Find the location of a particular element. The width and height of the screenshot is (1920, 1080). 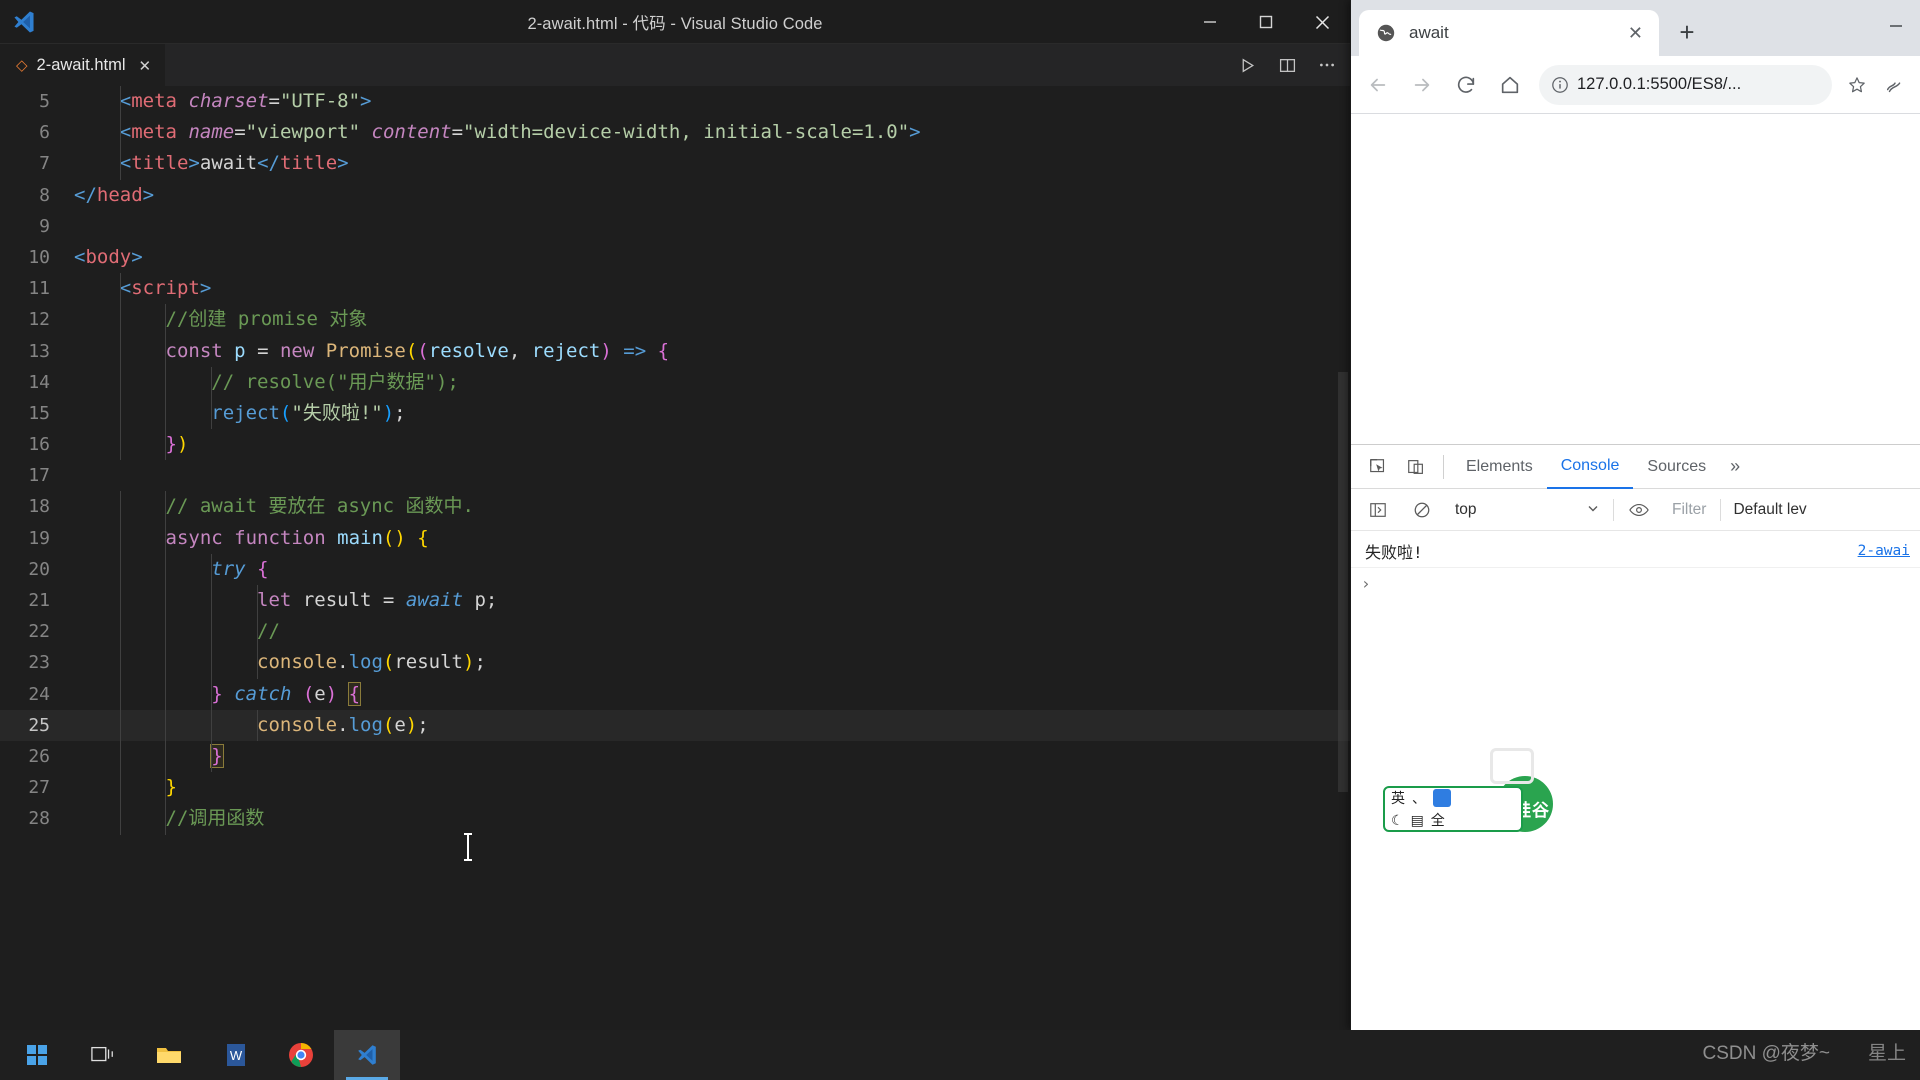

code-line: 8 </head> is located at coordinates (675, 195).